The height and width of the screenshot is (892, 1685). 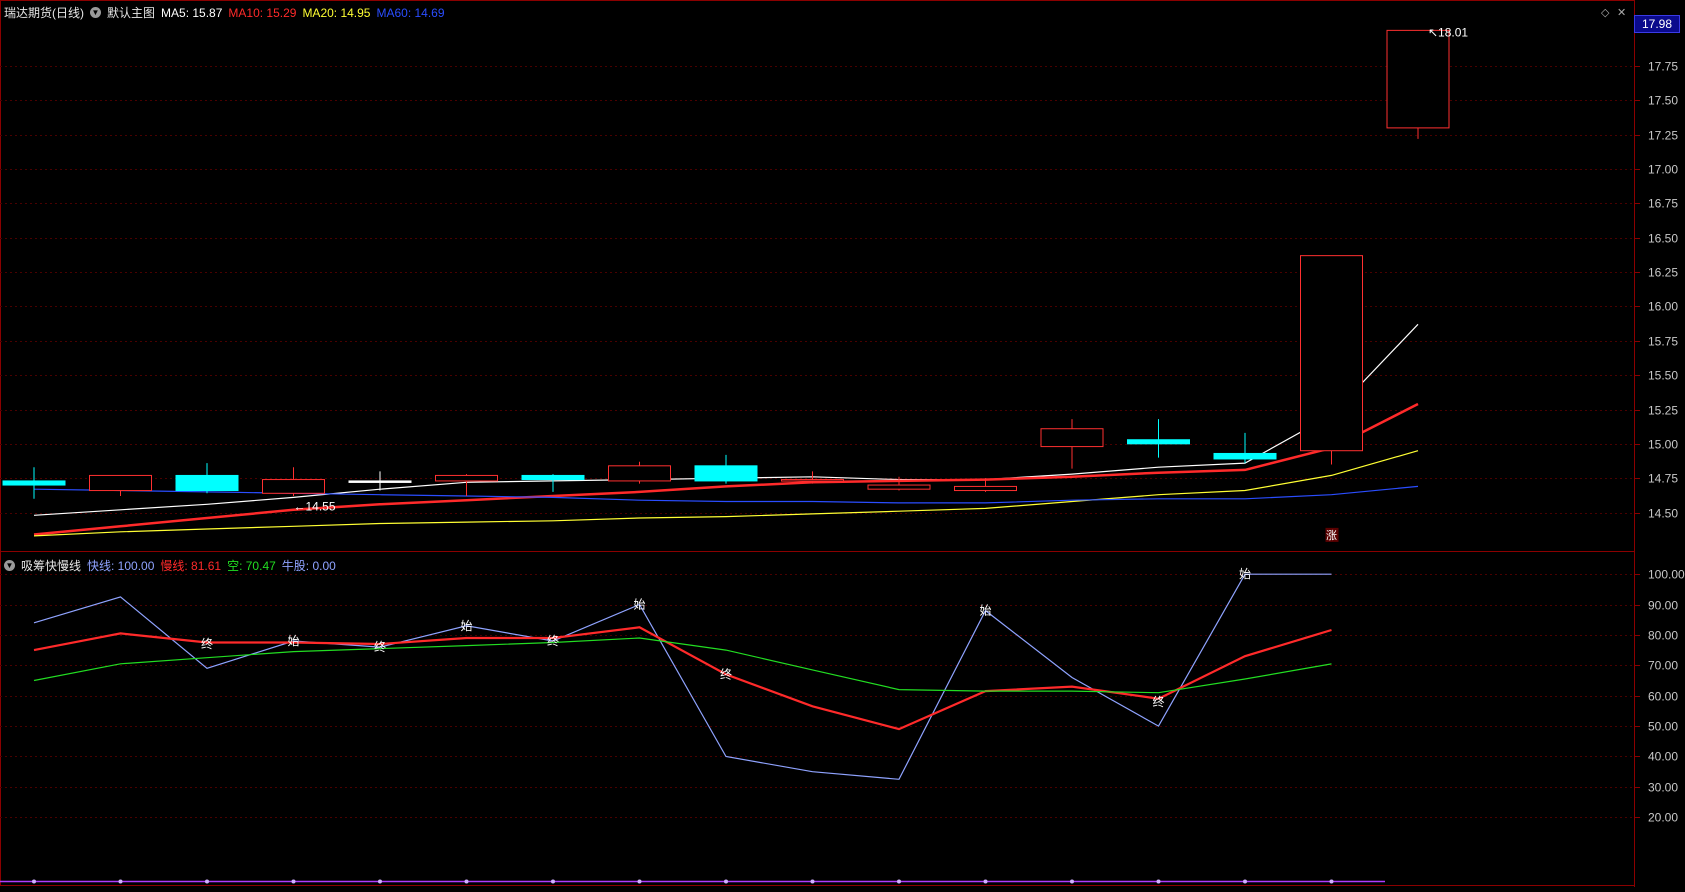 What do you see at coordinates (410, 12) in the screenshot?
I see `ma60-label: MA60: 14.69` at bounding box center [410, 12].